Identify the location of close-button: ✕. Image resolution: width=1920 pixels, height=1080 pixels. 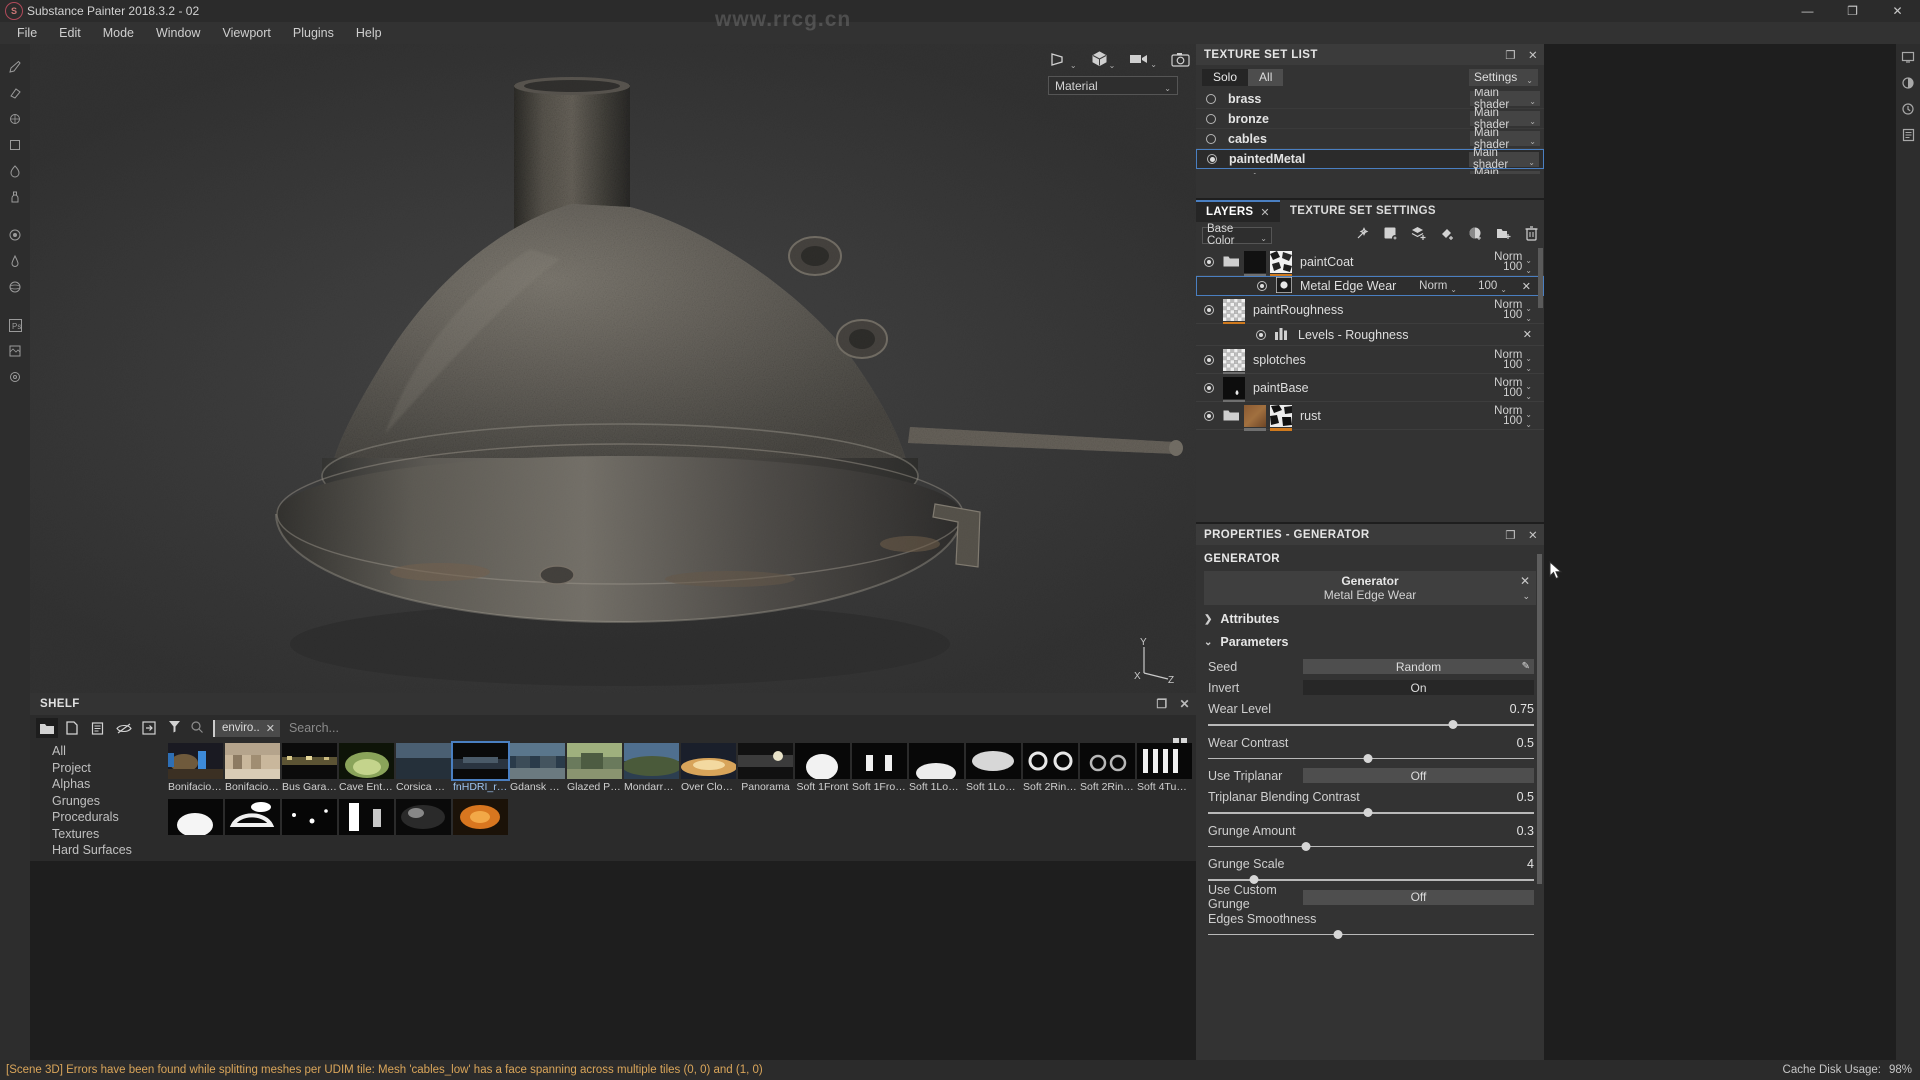
(1897, 11).